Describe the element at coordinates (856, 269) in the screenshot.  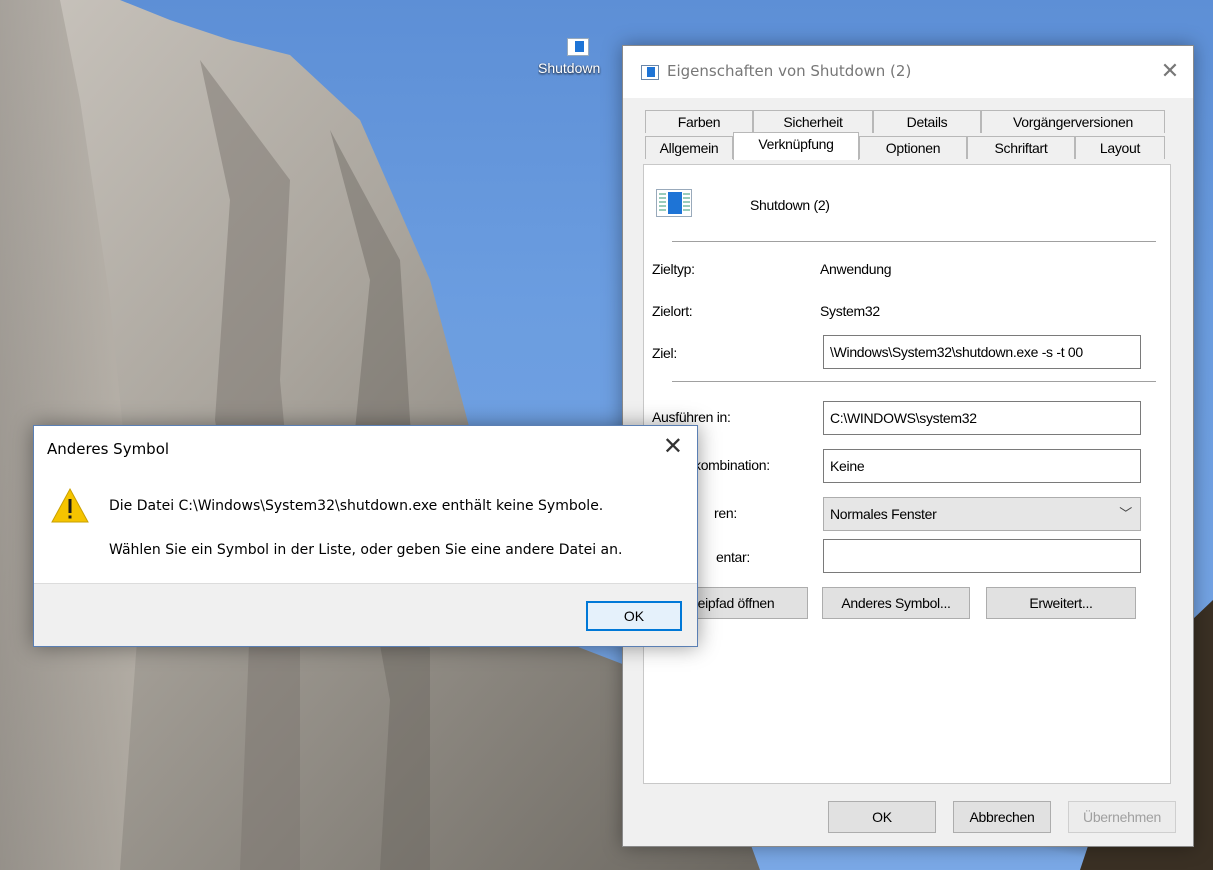
I see `zieltyp-value: Anwendung` at that location.